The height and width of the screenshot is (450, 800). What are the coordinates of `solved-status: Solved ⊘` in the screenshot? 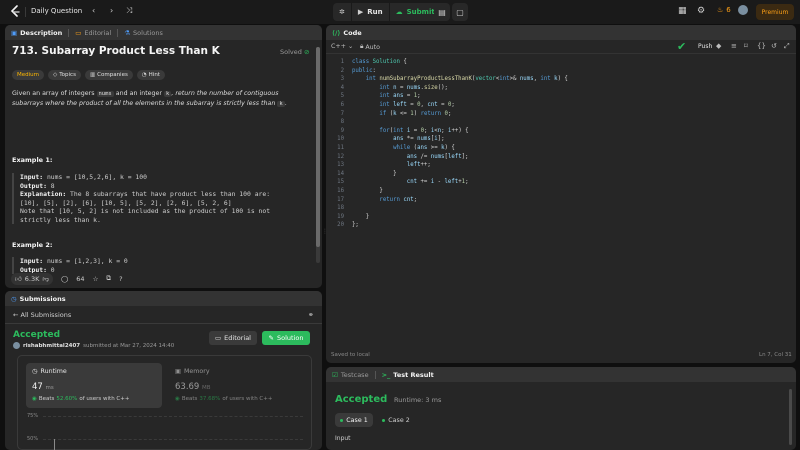 It's located at (294, 52).